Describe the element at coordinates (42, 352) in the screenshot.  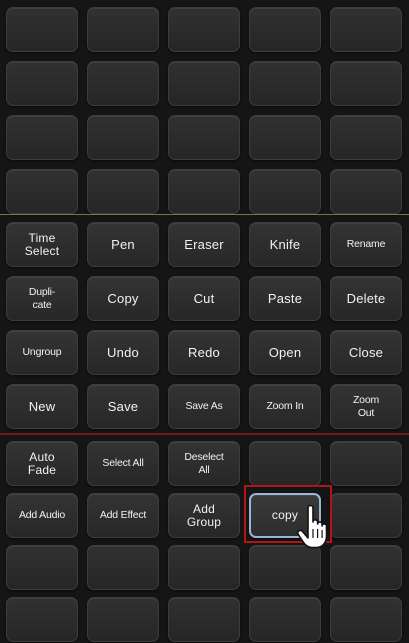
I see `ungroup-button: Ungroup` at that location.